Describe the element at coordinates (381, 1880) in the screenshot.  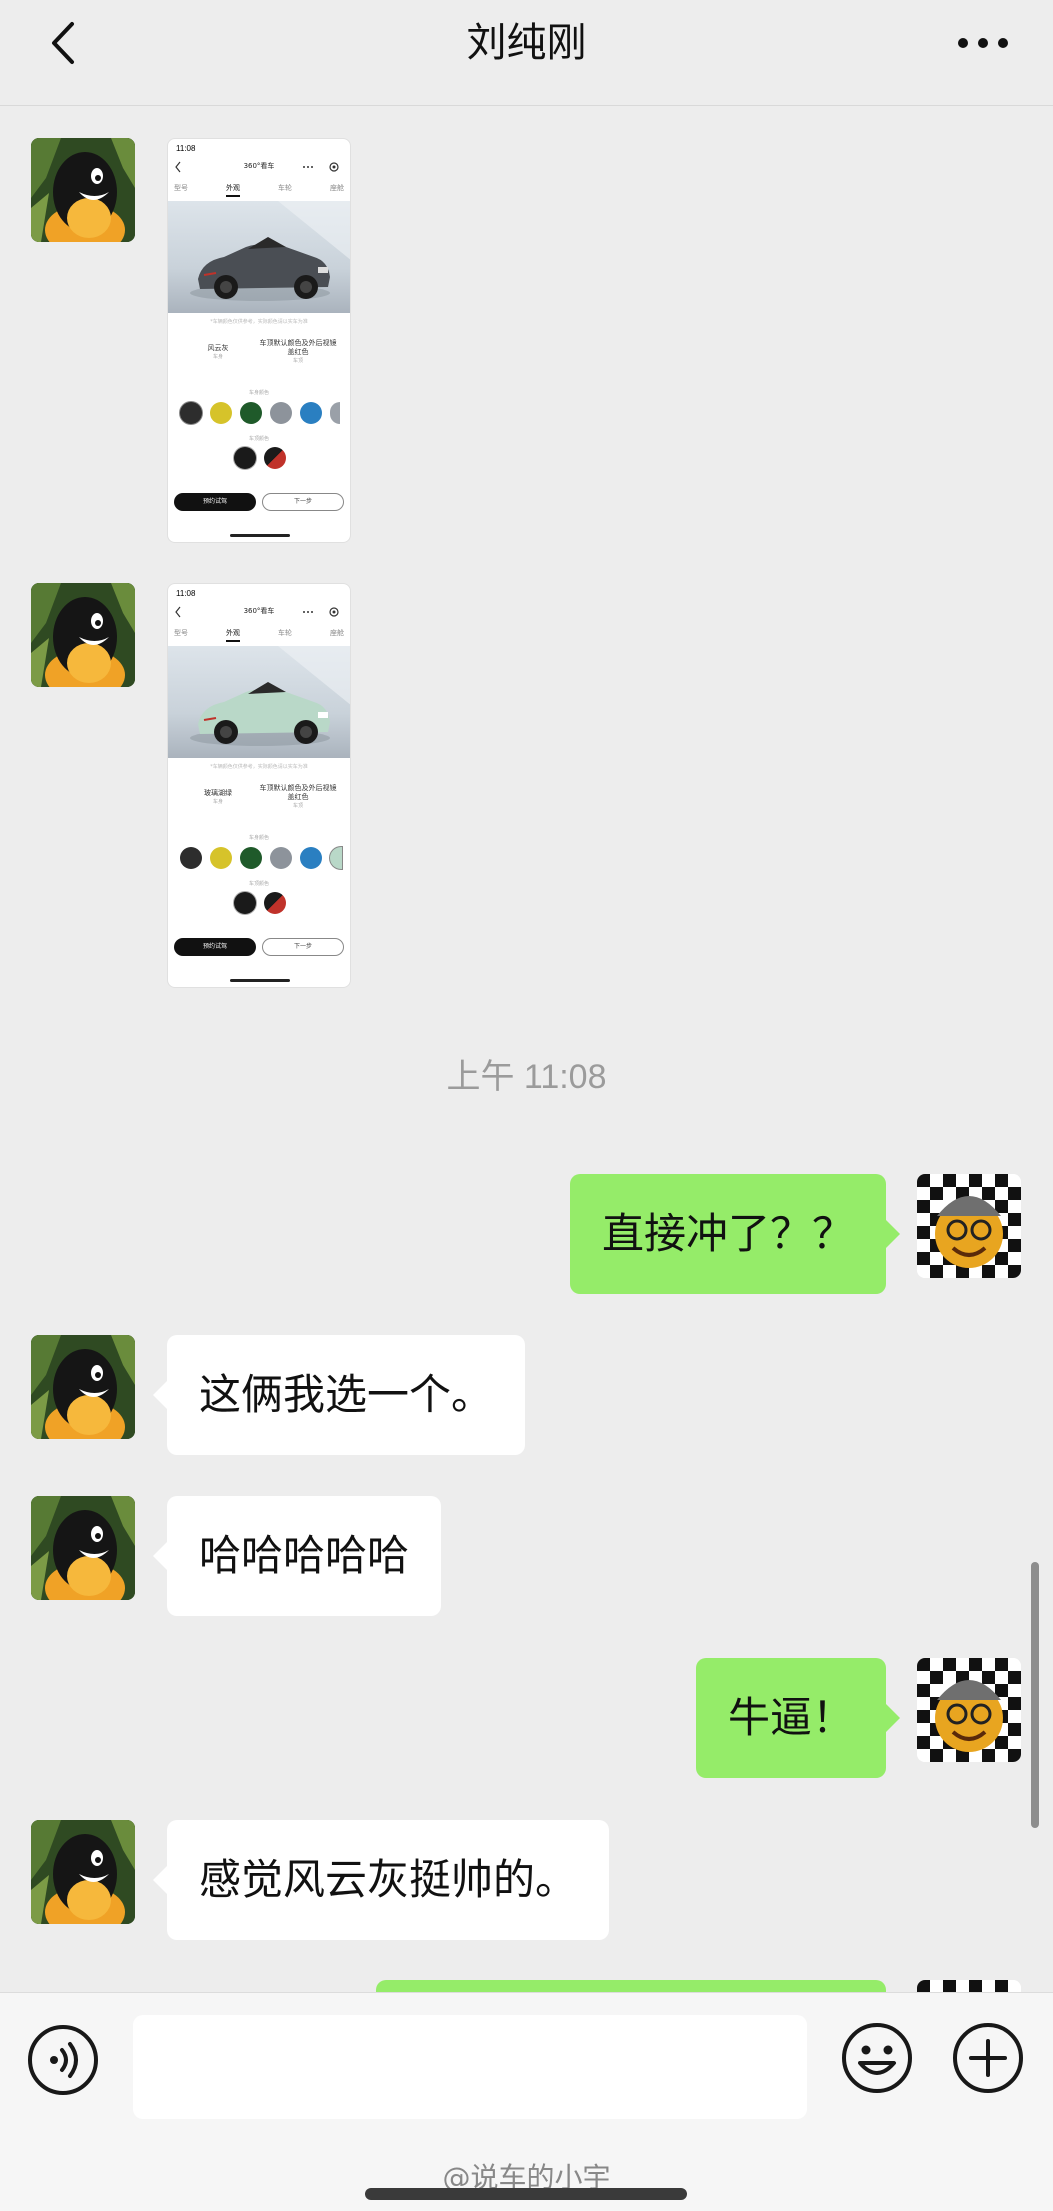
I see `message-bubble-other: 感觉风云灰挺帅的。` at that location.